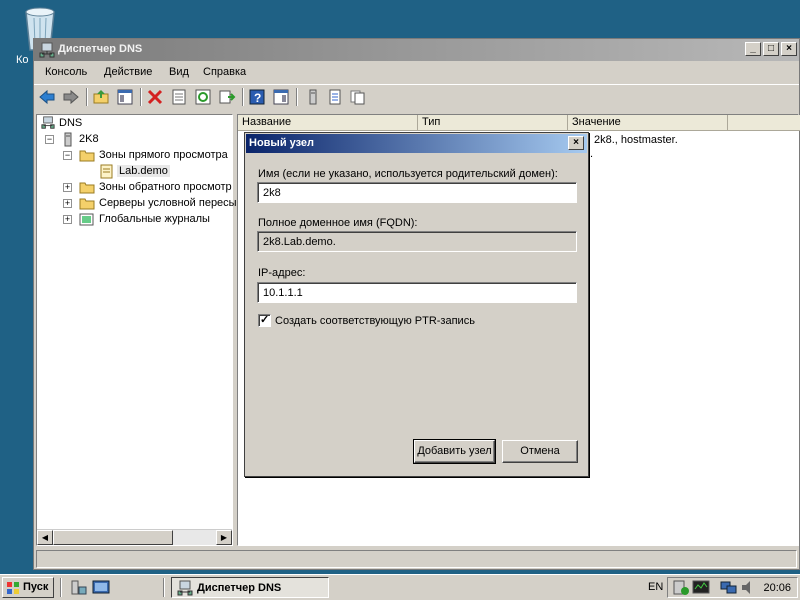 This screenshot has width=800, height=600. Describe the element at coordinates (67, 155) in the screenshot. I see `expand-forward-zones-toggle: −` at that location.